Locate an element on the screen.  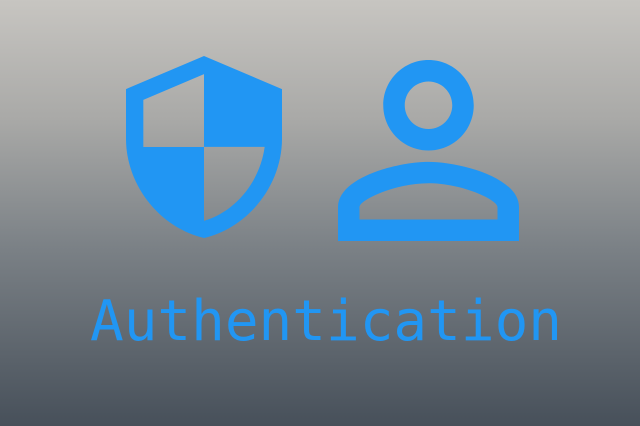
person-outline-icon is located at coordinates (428, 150).